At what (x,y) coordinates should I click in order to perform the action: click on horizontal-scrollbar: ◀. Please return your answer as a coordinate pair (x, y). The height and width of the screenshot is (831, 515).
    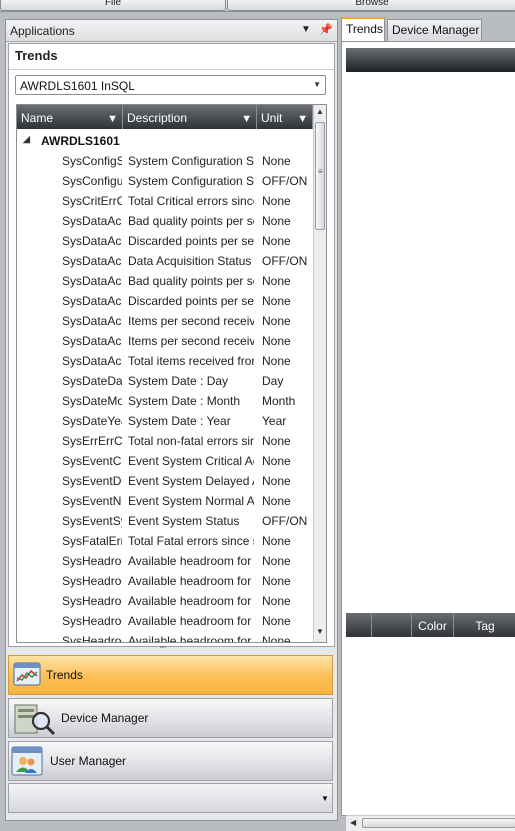
    Looking at the image, I should click on (430, 823).